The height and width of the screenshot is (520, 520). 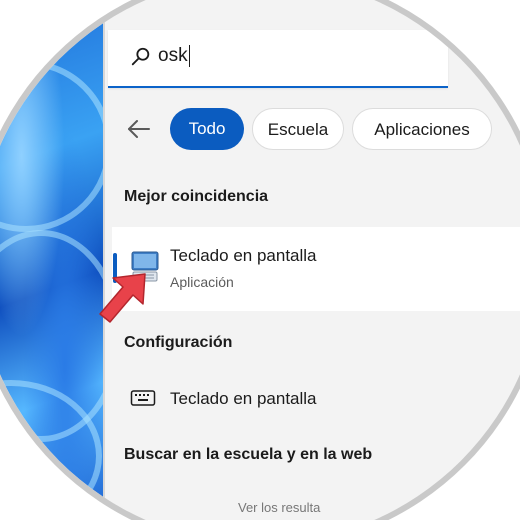 I want to click on best-match-result, so click(x=316, y=269).